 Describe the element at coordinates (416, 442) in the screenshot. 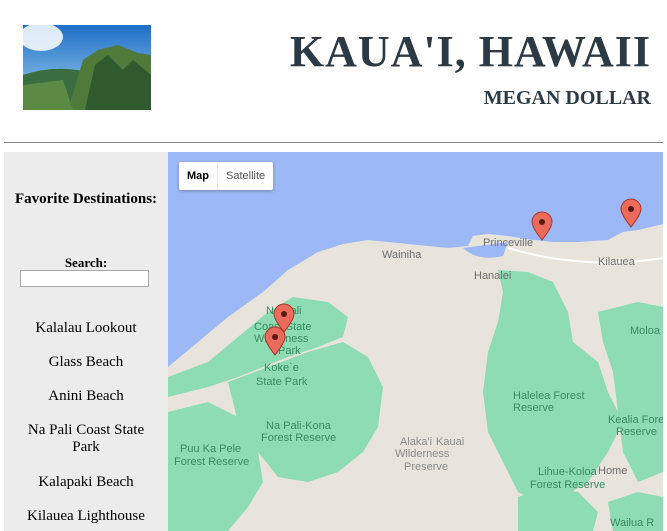

I see `label-alakai-1: Alaka'i` at that location.